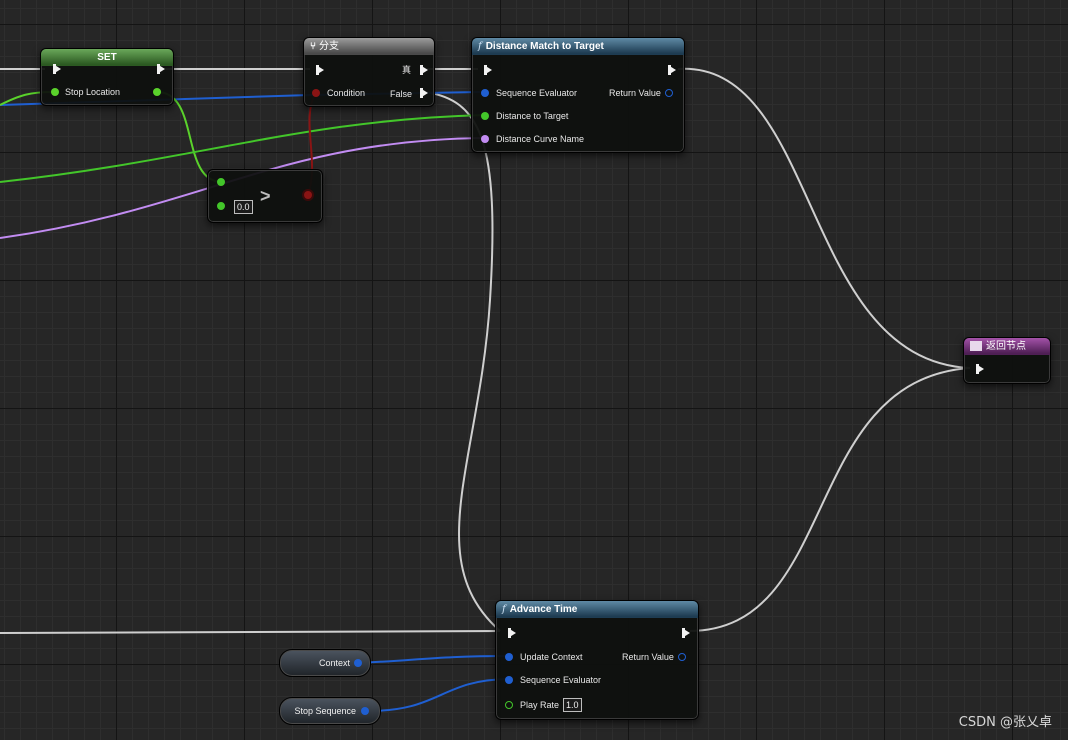 The width and height of the screenshot is (1068, 740). What do you see at coordinates (424, 70) in the screenshot?
I see `true-exec-out-pin` at bounding box center [424, 70].